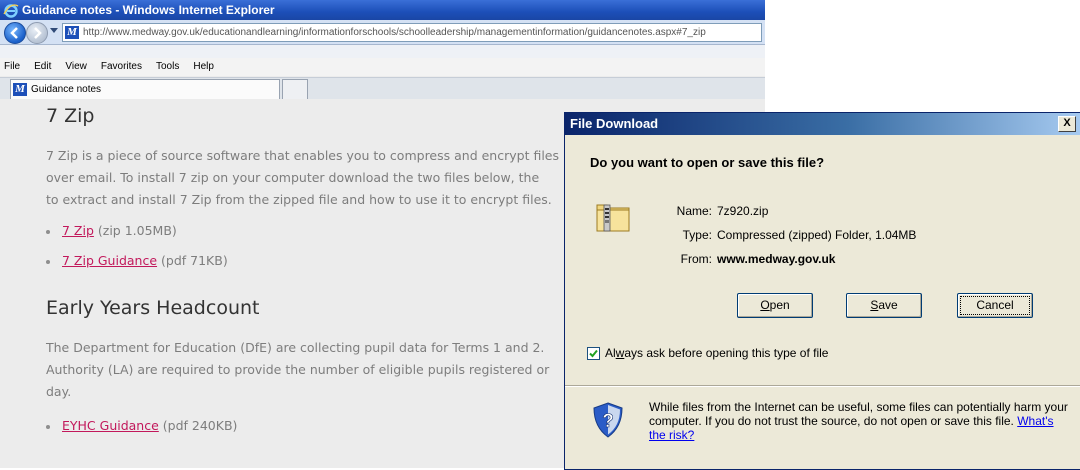 This screenshot has height=470, width=1080. I want to click on list-item: EYHC Guidance (pdf 240KB), so click(141, 425).